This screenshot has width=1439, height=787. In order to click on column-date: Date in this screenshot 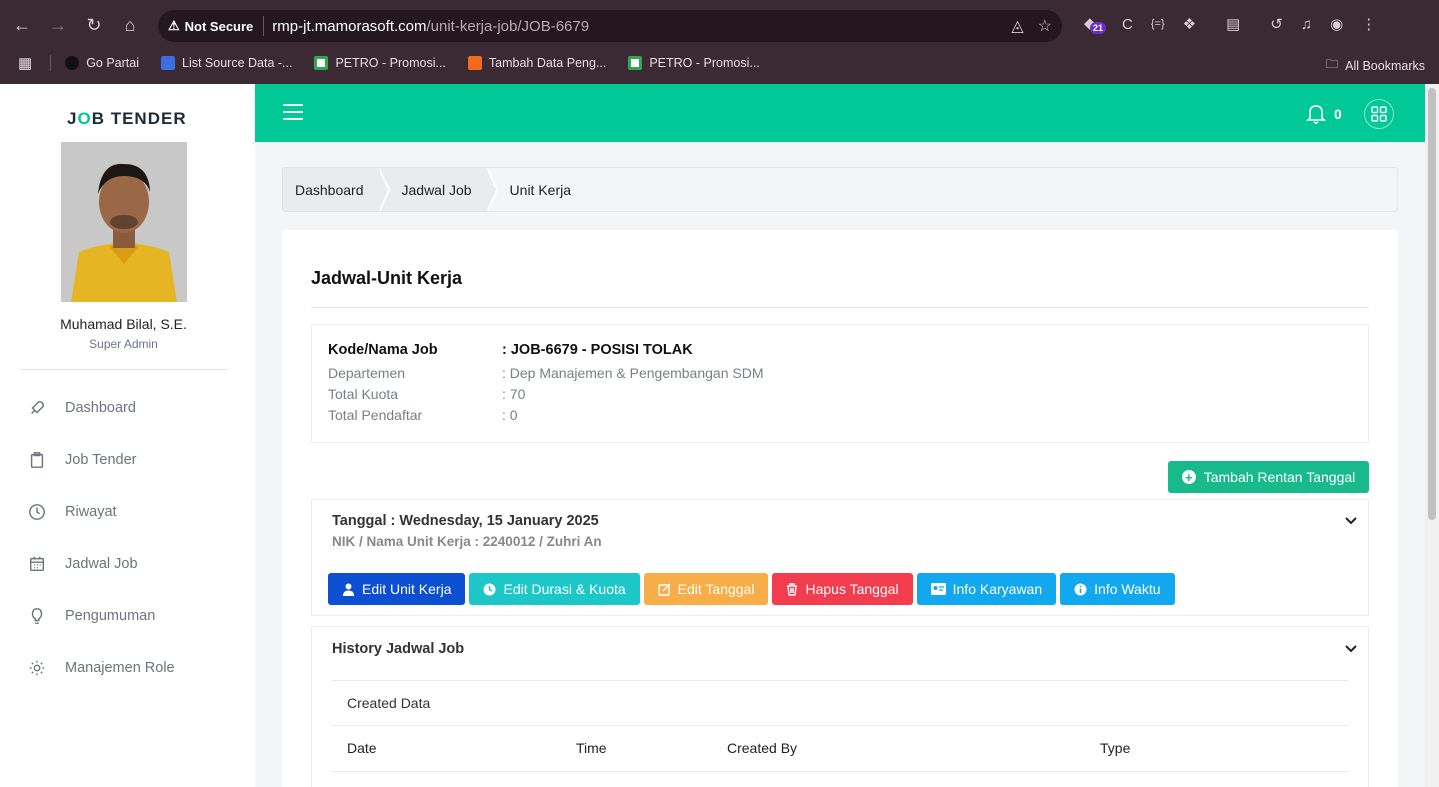, I will do `click(362, 748)`.